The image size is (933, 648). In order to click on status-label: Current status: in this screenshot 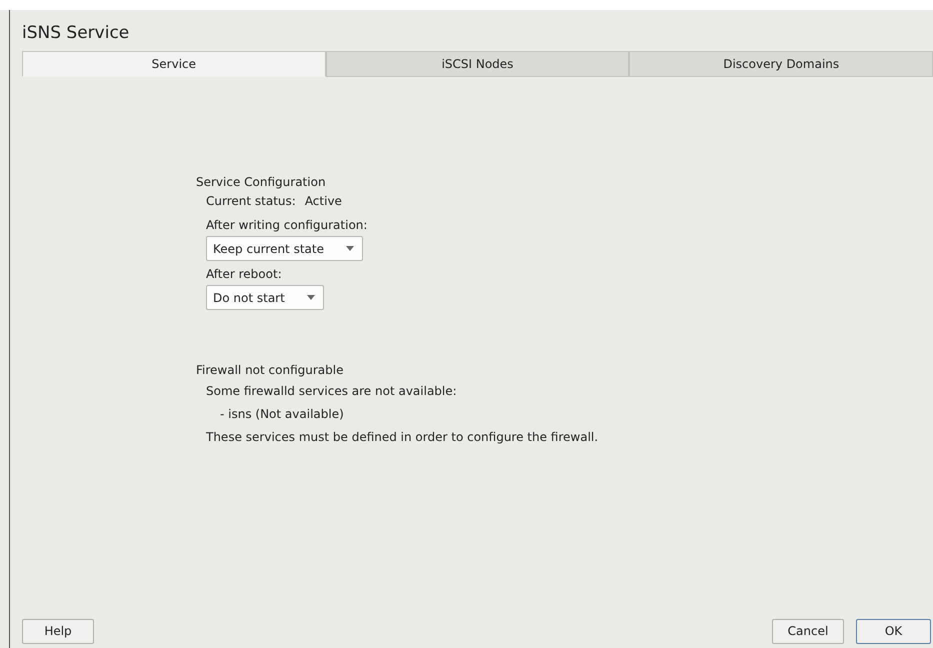, I will do `click(251, 201)`.